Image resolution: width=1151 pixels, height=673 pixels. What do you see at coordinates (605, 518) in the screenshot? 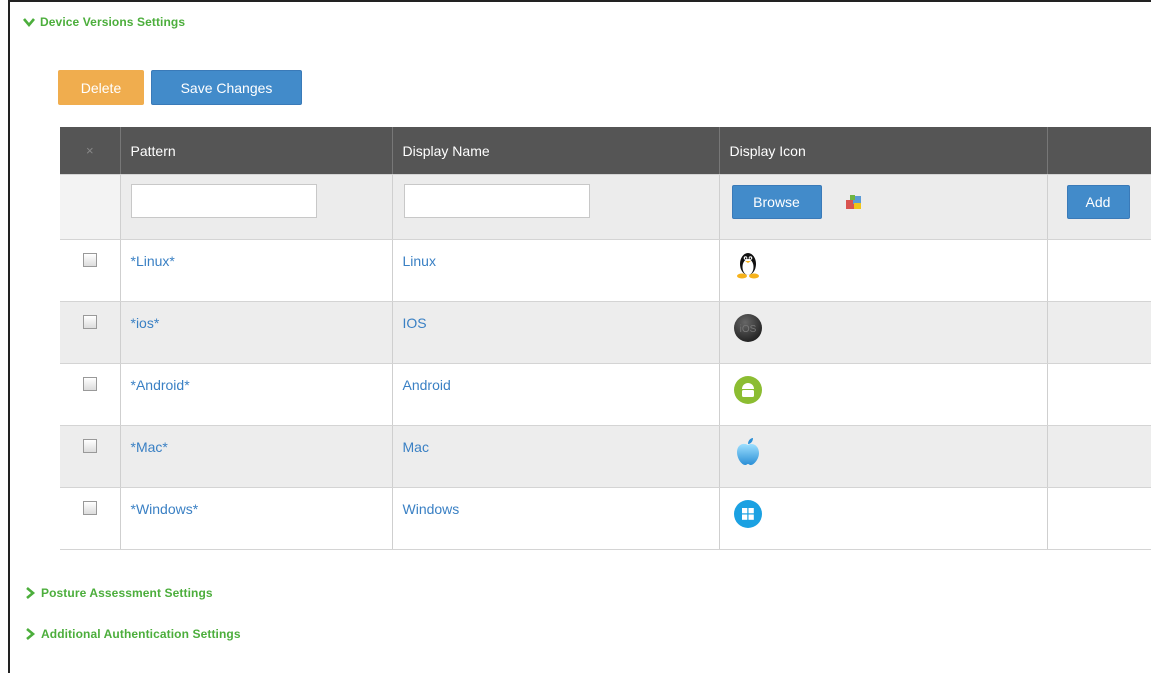
I see `table-row: *Windows* Windows` at bounding box center [605, 518].